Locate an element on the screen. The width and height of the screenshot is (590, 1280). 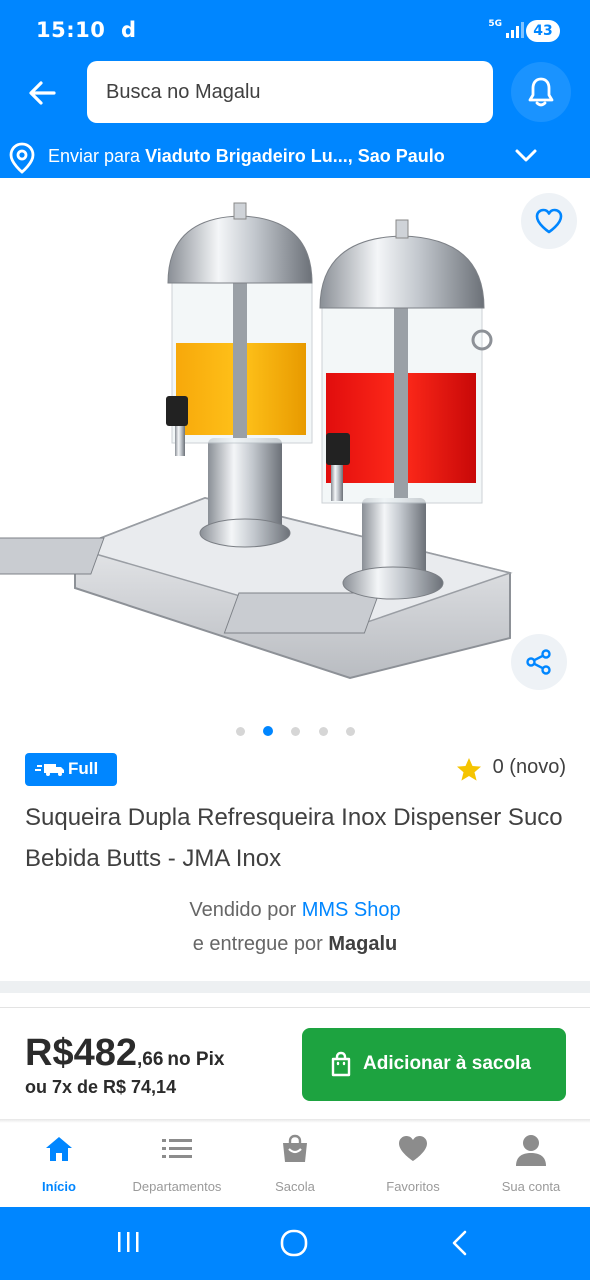
nav-account: Sua conta is located at coordinates (531, 1165).